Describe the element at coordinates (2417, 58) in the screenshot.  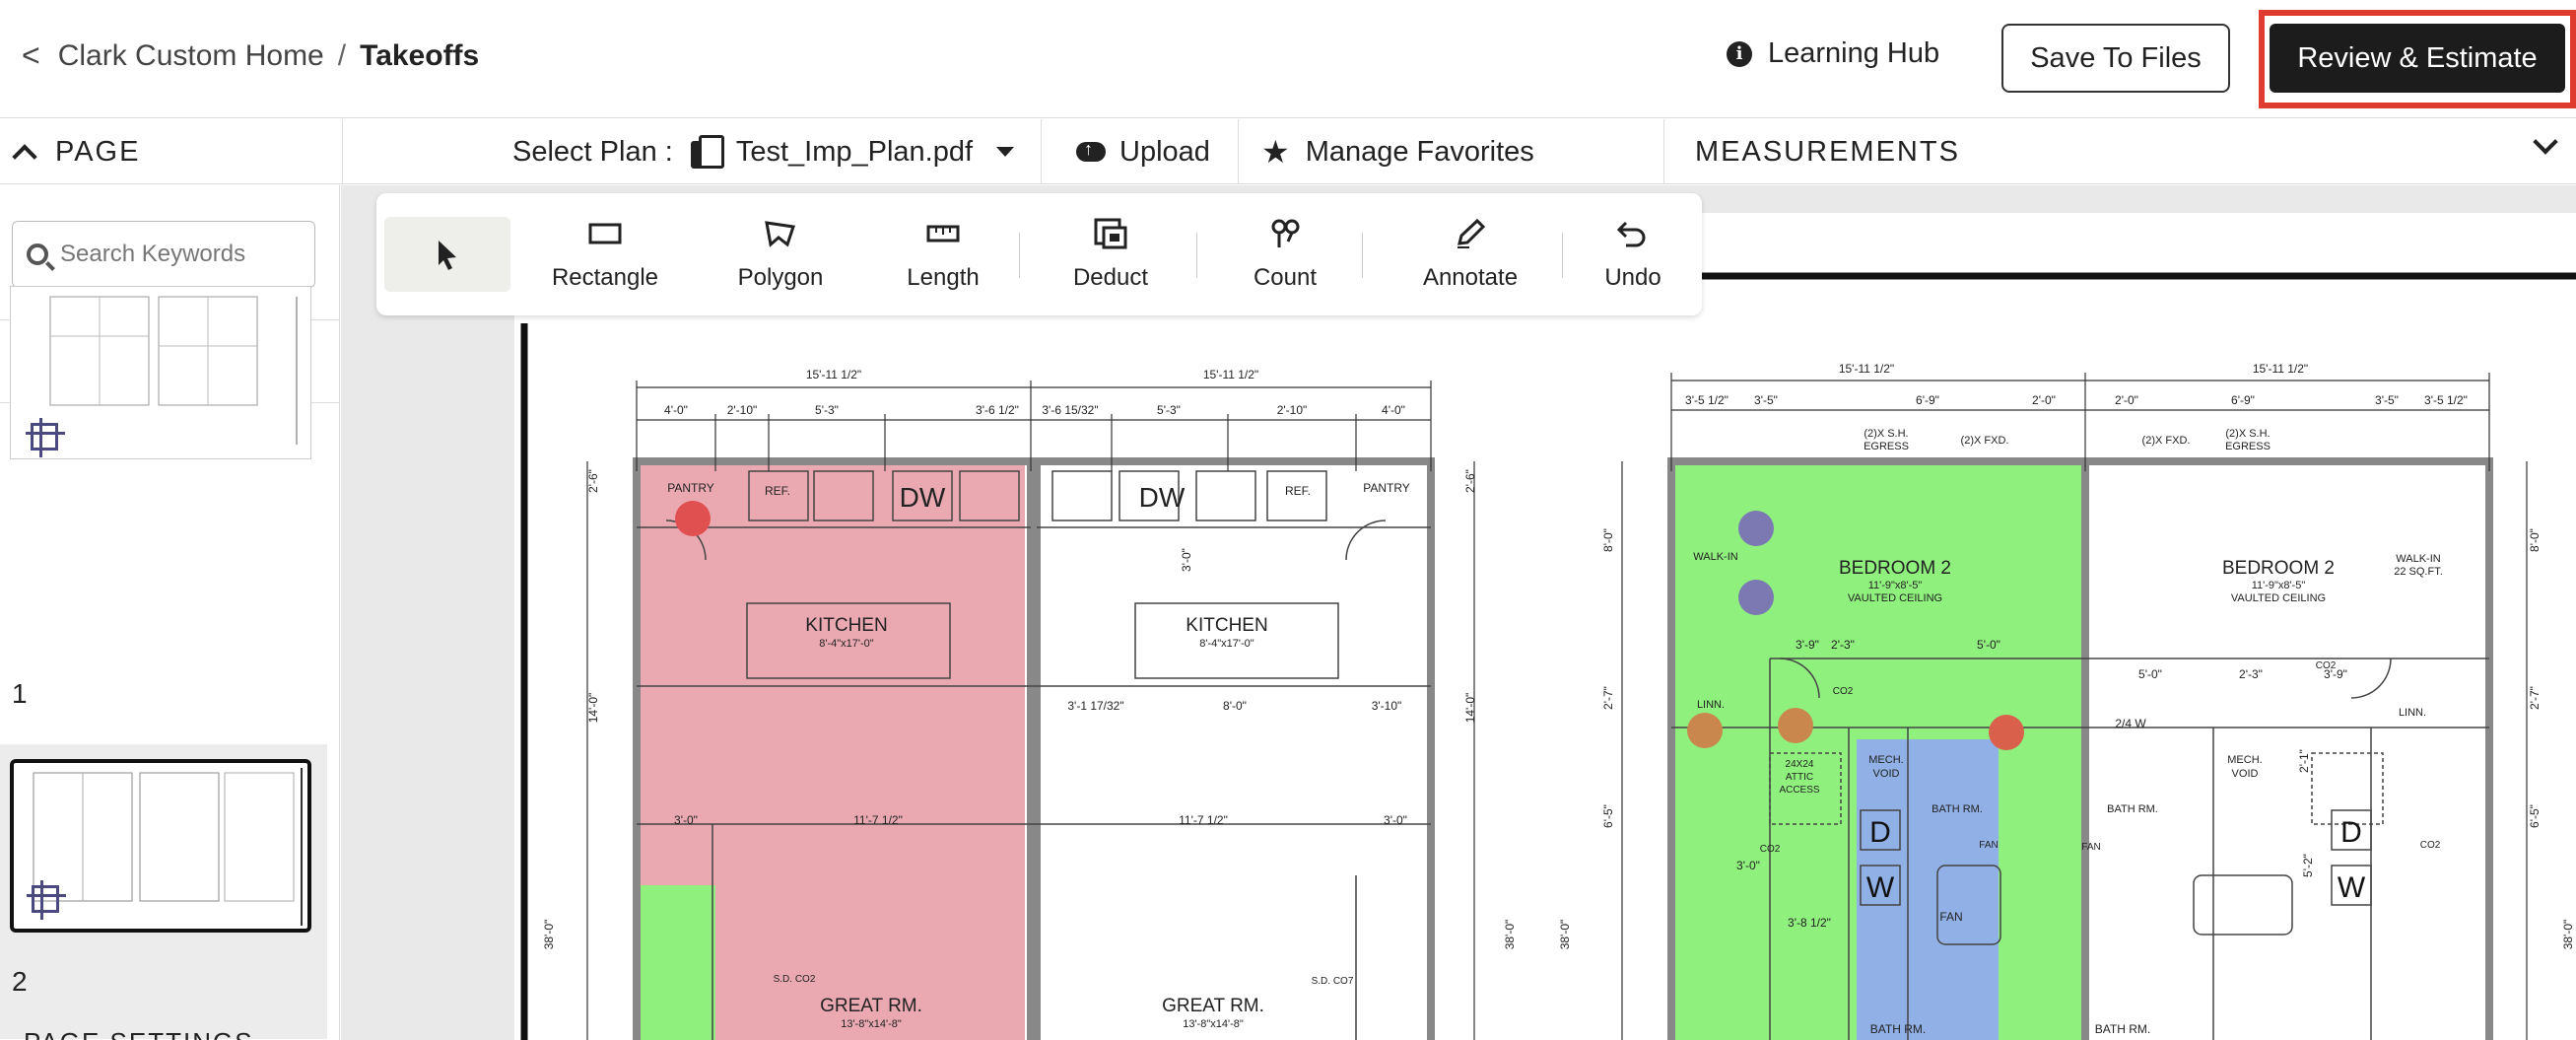
I see `review-estimate-button: Review & Estimate` at that location.